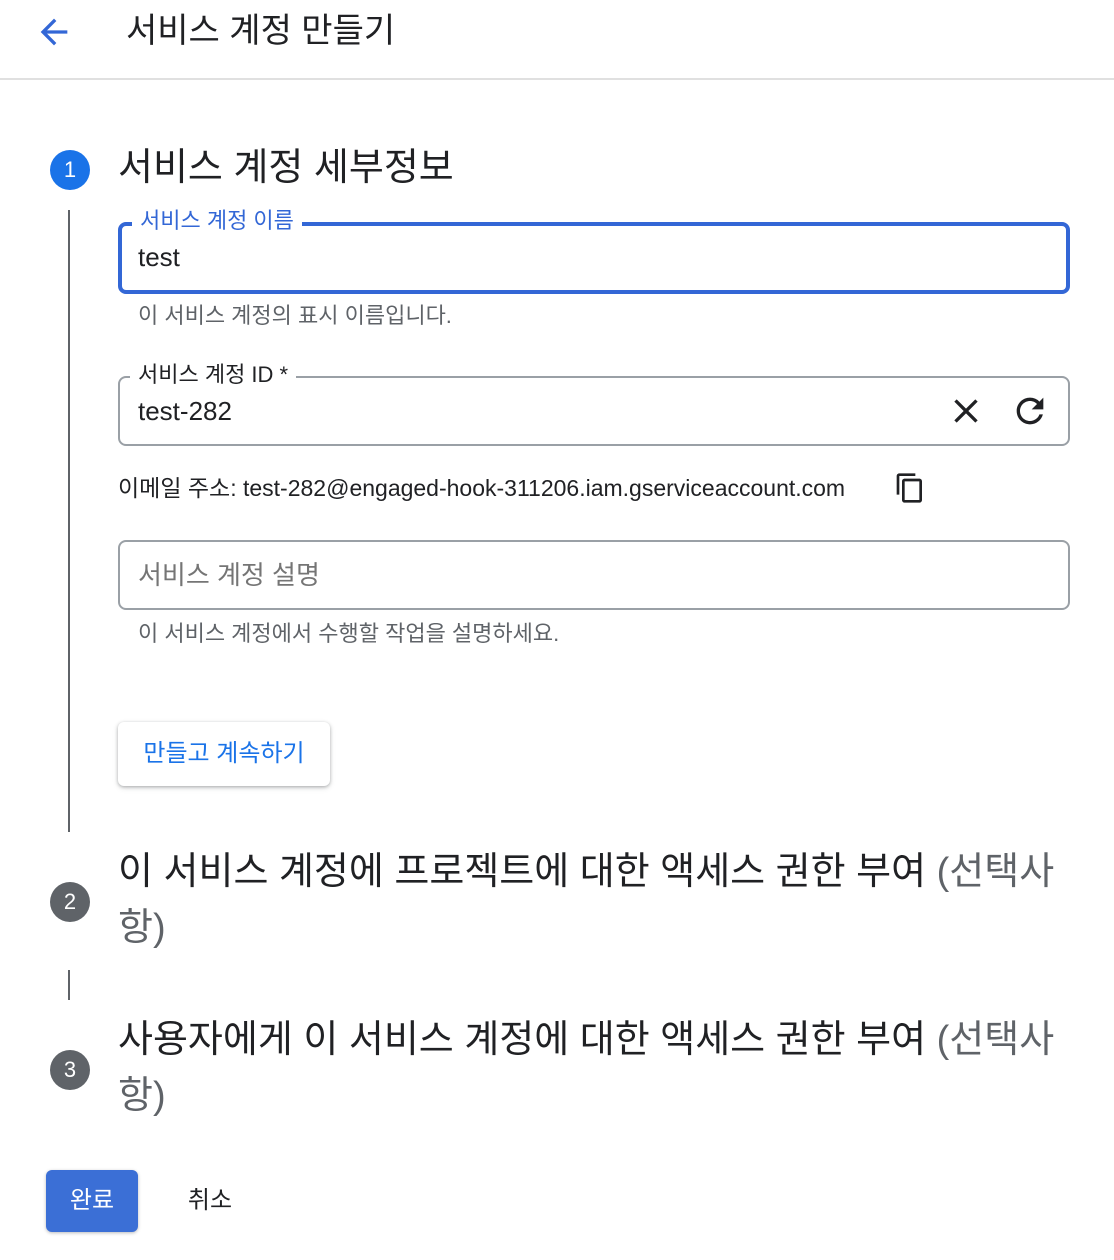  Describe the element at coordinates (224, 754) in the screenshot. I see `create-and-continue-button: 만들고 계속하기` at that location.